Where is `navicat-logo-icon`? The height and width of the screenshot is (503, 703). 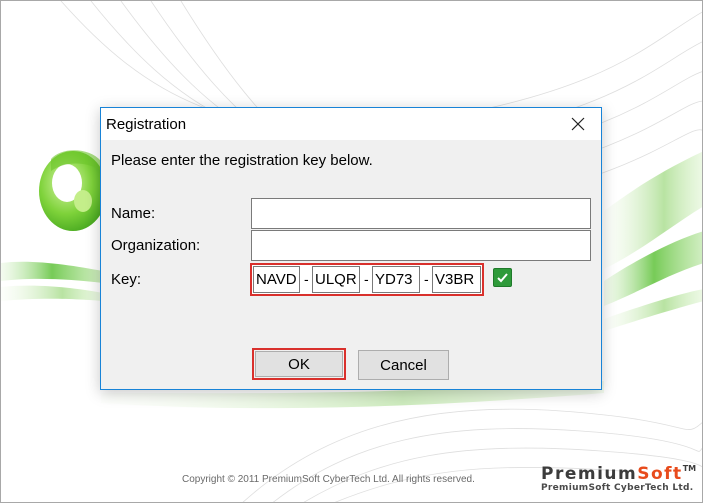
navicat-logo-icon is located at coordinates (73, 190).